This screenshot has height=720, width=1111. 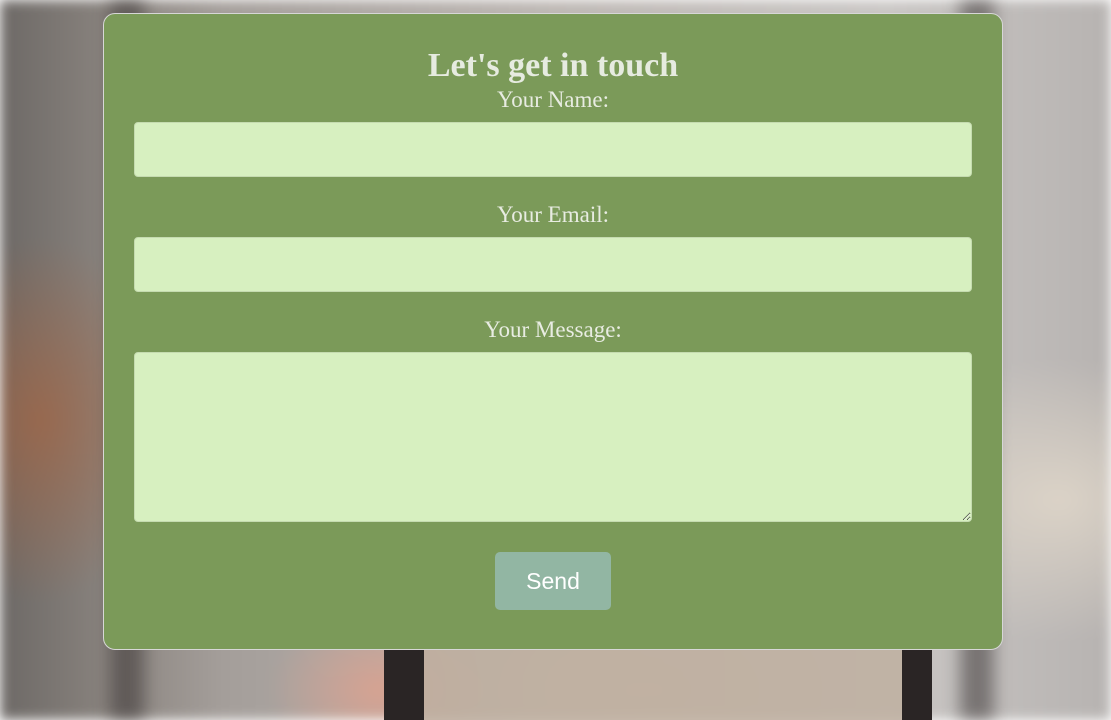 What do you see at coordinates (553, 99) in the screenshot?
I see `name-label: Your Name:` at bounding box center [553, 99].